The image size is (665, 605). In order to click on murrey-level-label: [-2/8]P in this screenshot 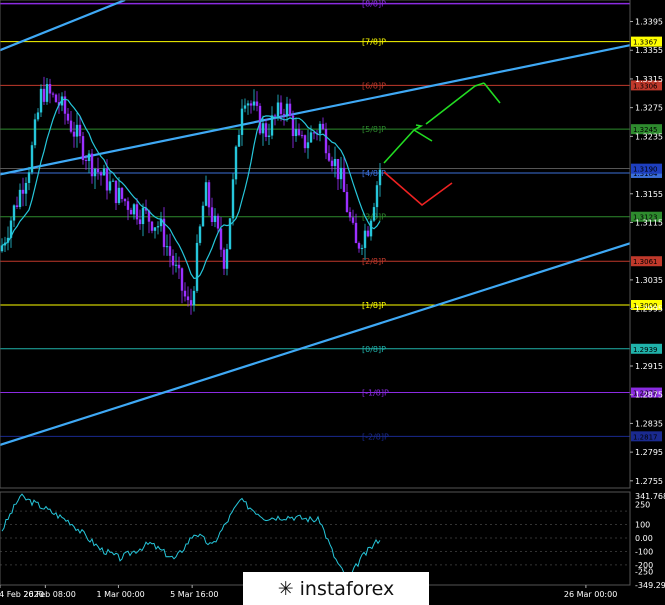, I will do `click(375, 436)`.